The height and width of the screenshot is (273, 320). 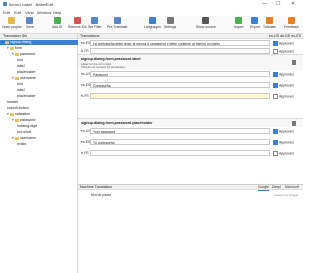 I want to click on provider-deepl-tab: Deepl, so click(x=276, y=187).